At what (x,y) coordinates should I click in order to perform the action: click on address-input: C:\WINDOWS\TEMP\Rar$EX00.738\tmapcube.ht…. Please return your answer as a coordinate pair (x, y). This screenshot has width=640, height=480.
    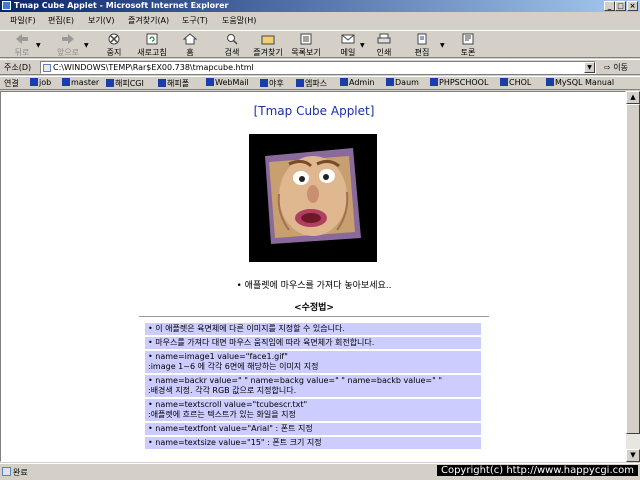
    Looking at the image, I should click on (318, 67).